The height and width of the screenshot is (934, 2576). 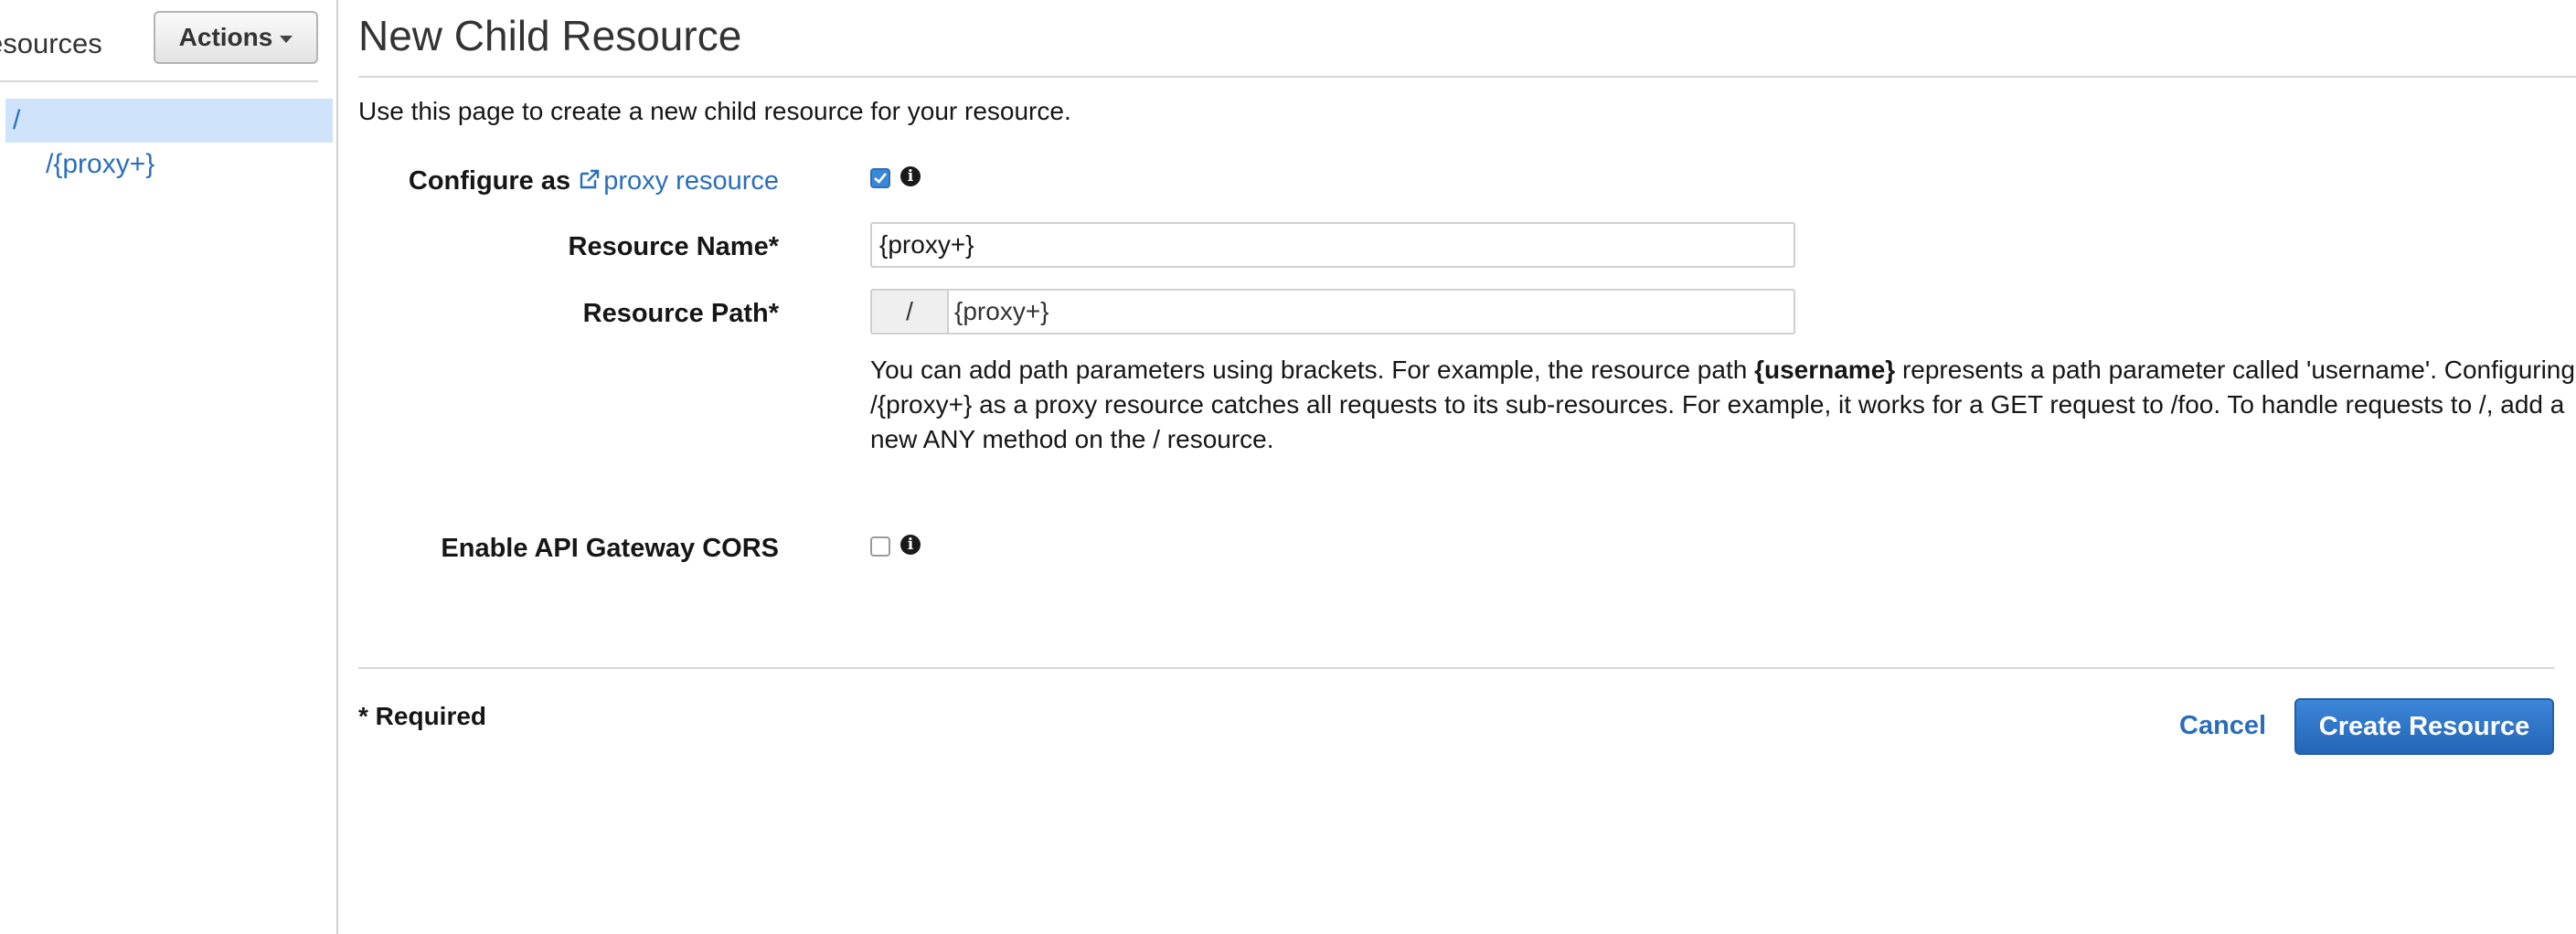 What do you see at coordinates (550, 36) in the screenshot?
I see `page-title: New Child Resource` at bounding box center [550, 36].